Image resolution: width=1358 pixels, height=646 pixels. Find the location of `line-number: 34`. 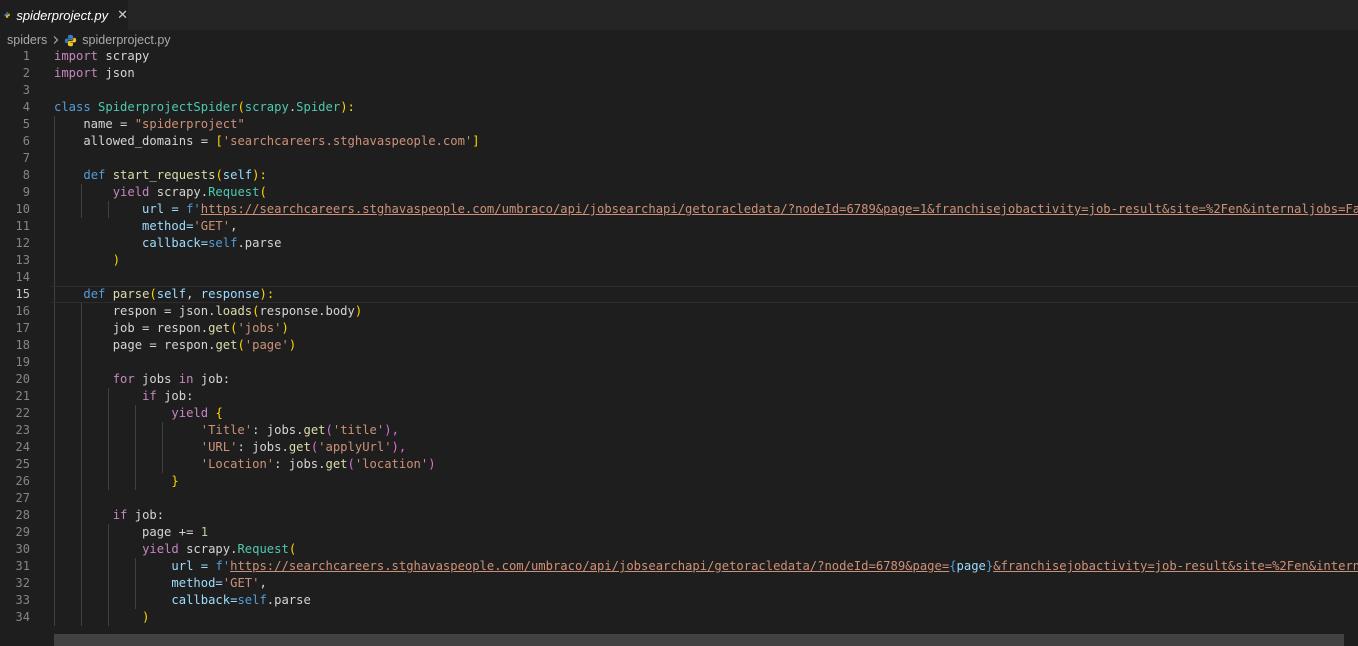

line-number: 34 is located at coordinates (22, 617).